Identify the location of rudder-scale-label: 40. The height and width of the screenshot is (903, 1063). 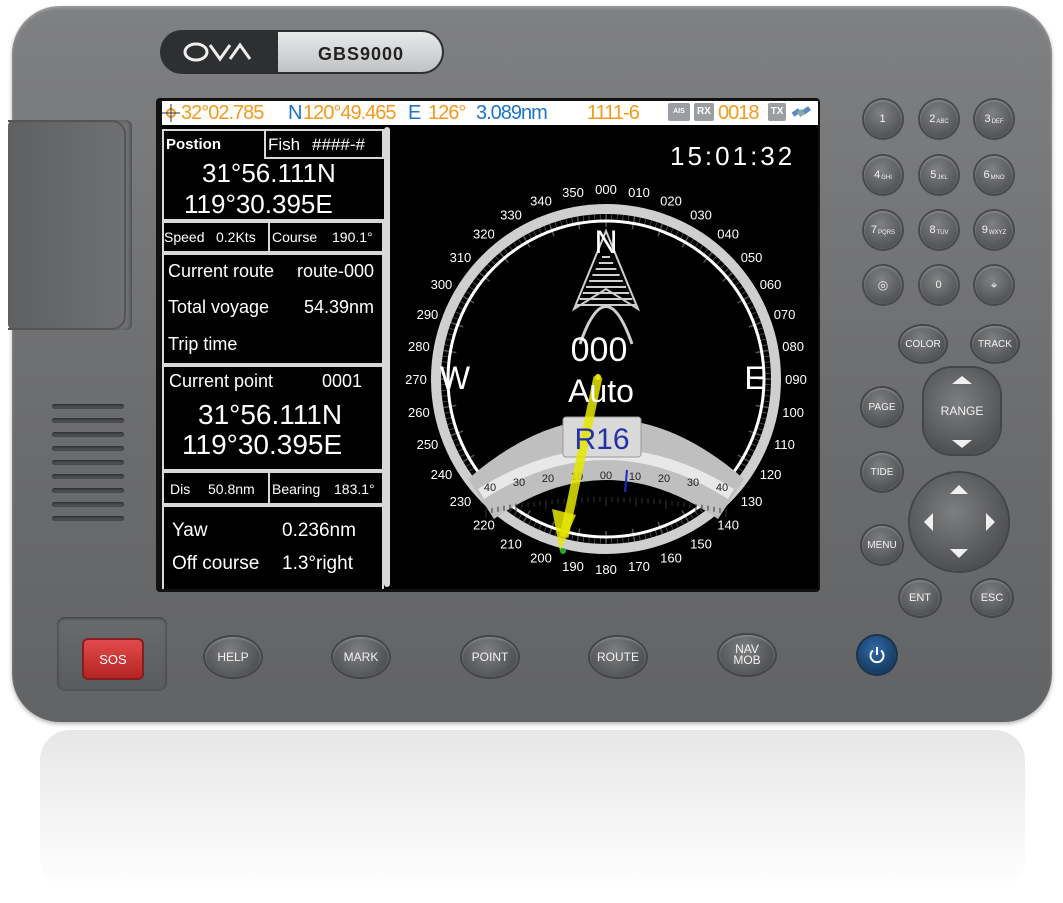
(722, 488).